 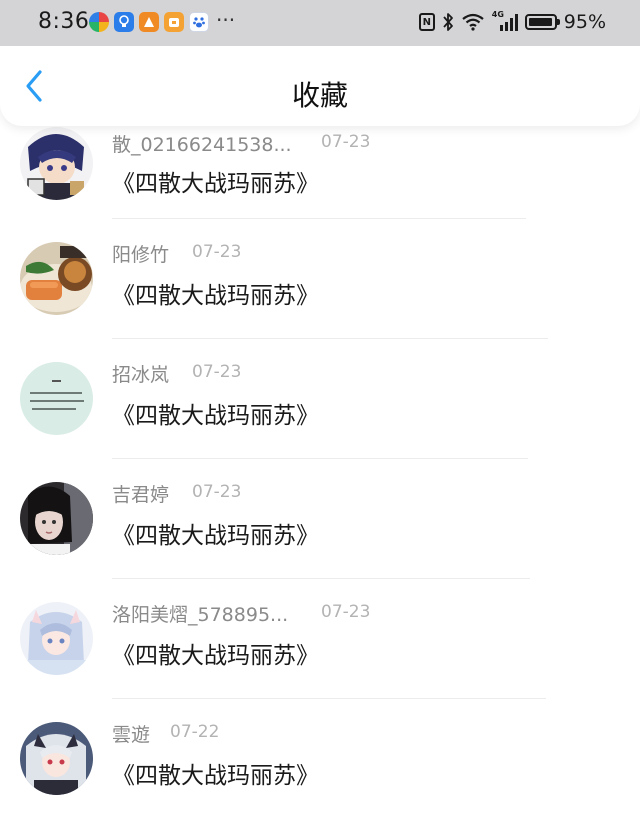 What do you see at coordinates (320, 407) in the screenshot?
I see `list-item: 招冰岚 07-23 《四散大战玛丽苏》` at bounding box center [320, 407].